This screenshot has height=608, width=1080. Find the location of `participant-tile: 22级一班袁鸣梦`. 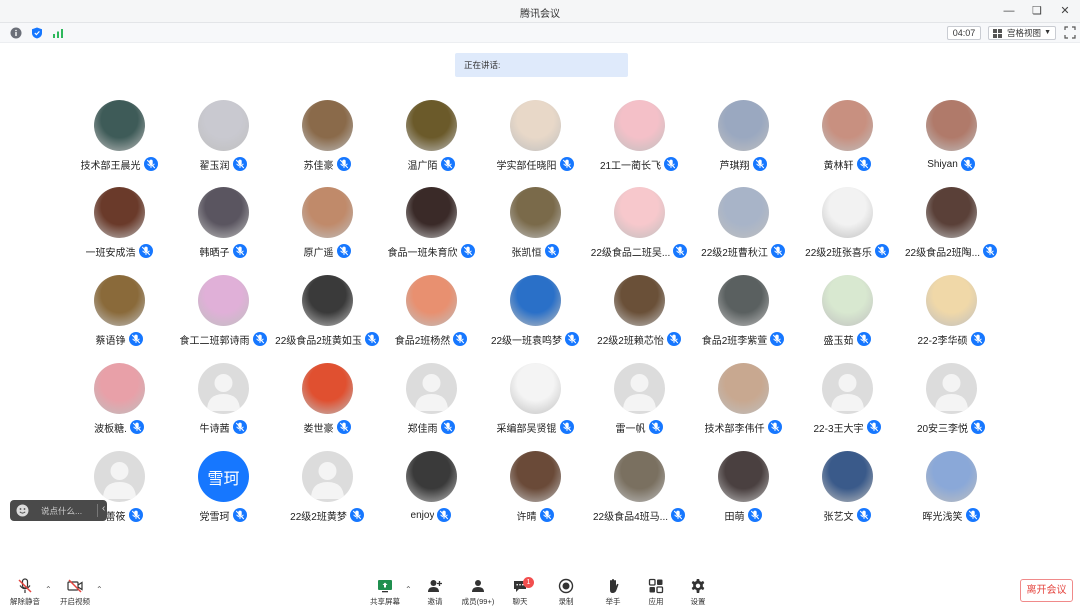

participant-tile: 22级一班袁鸣梦 is located at coordinates (535, 316).